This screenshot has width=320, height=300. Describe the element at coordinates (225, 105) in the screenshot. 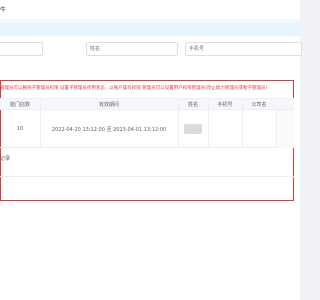

I see `header-phone: 手机号` at that location.